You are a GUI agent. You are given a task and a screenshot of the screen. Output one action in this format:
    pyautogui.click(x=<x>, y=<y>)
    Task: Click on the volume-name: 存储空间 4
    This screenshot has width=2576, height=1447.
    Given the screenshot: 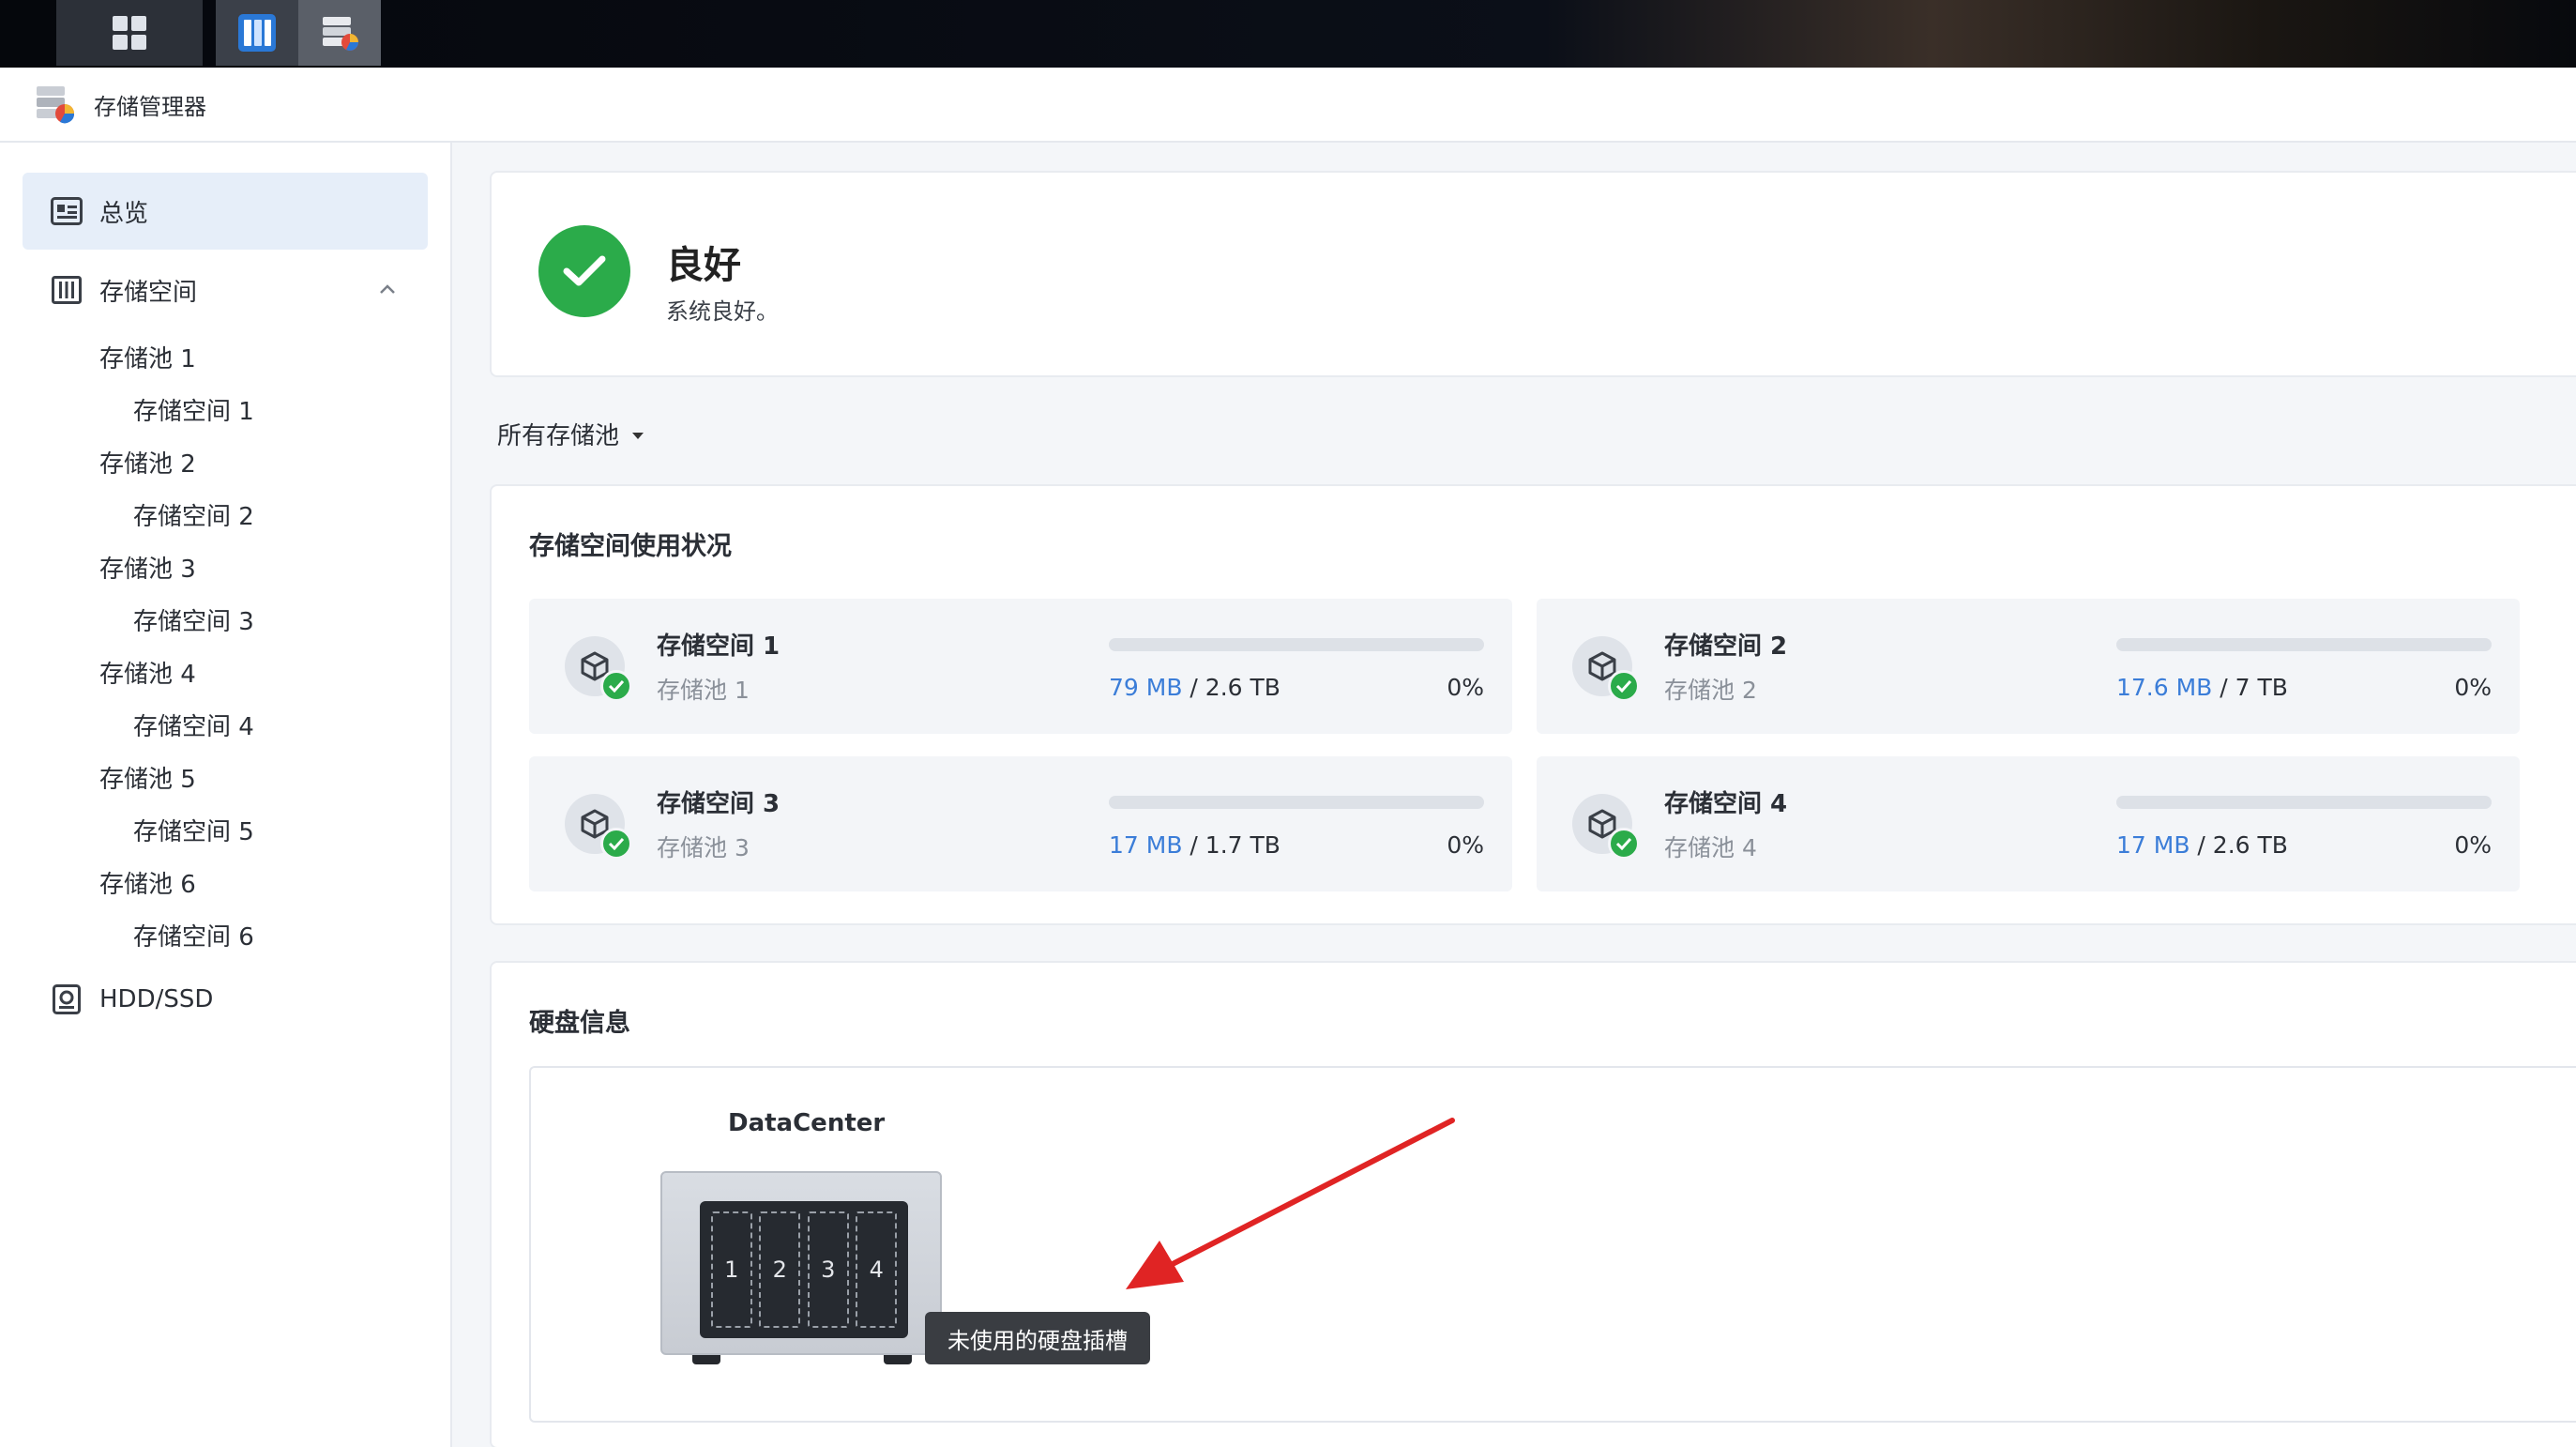 What is the action you would take?
    pyautogui.click(x=1726, y=804)
    